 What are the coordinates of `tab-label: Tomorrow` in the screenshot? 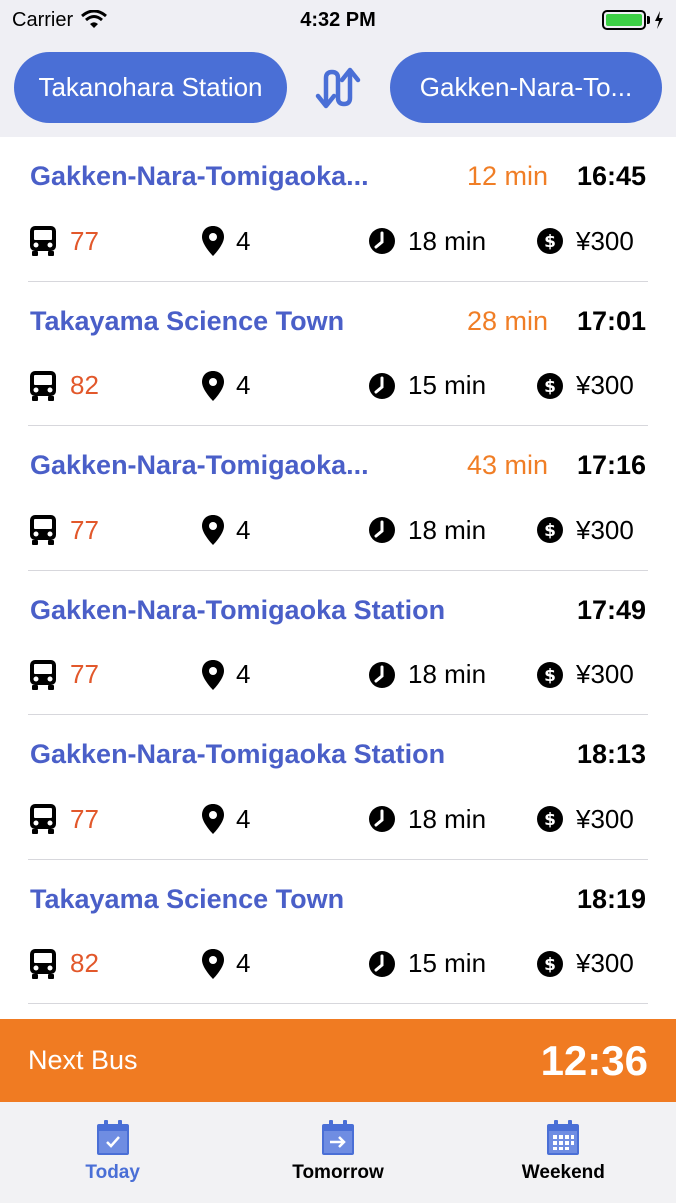 It's located at (338, 1172).